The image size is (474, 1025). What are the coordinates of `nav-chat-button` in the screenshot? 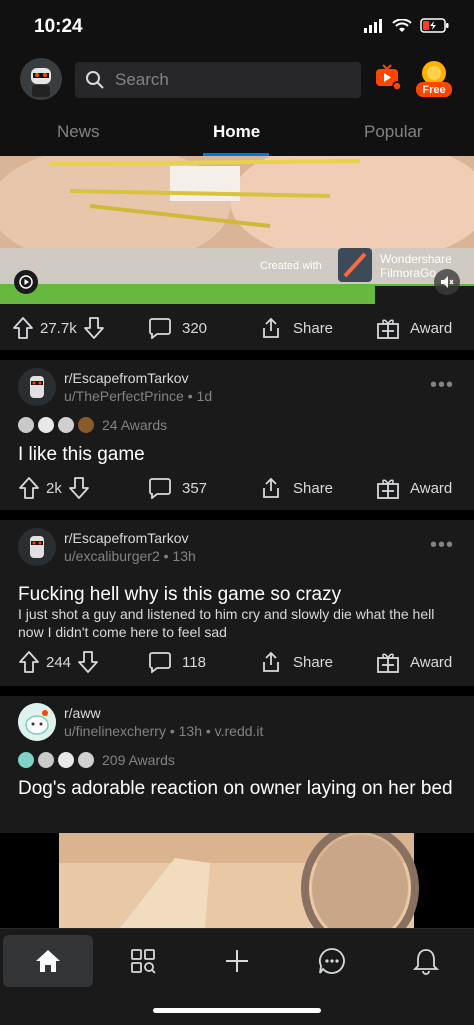 It's located at (332, 961).